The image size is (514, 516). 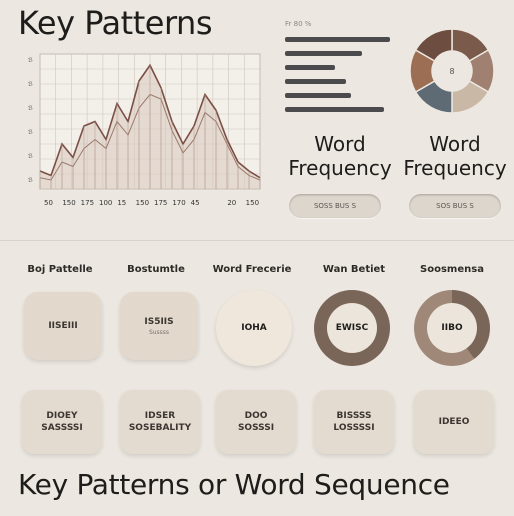 I want to click on line-text: DOO, so click(x=256, y=416).